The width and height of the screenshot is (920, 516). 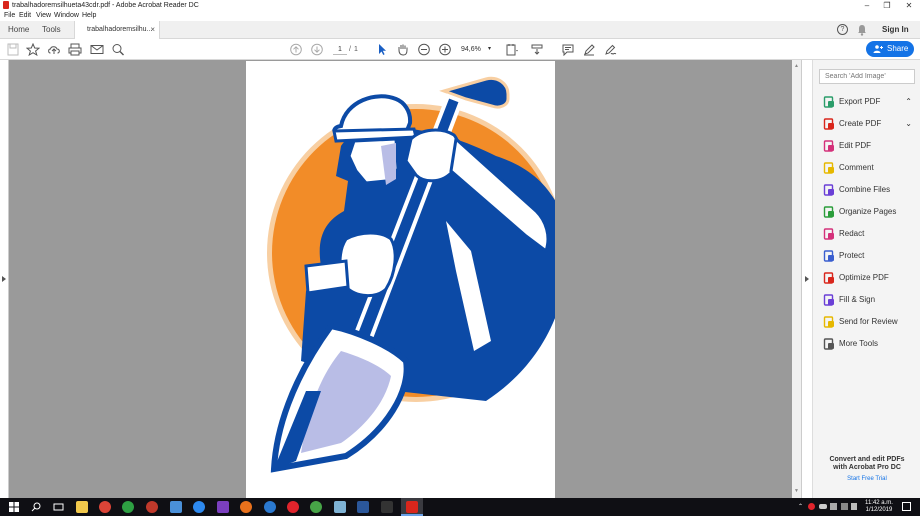 What do you see at coordinates (512, 49) in the screenshot?
I see `fit-page-icon` at bounding box center [512, 49].